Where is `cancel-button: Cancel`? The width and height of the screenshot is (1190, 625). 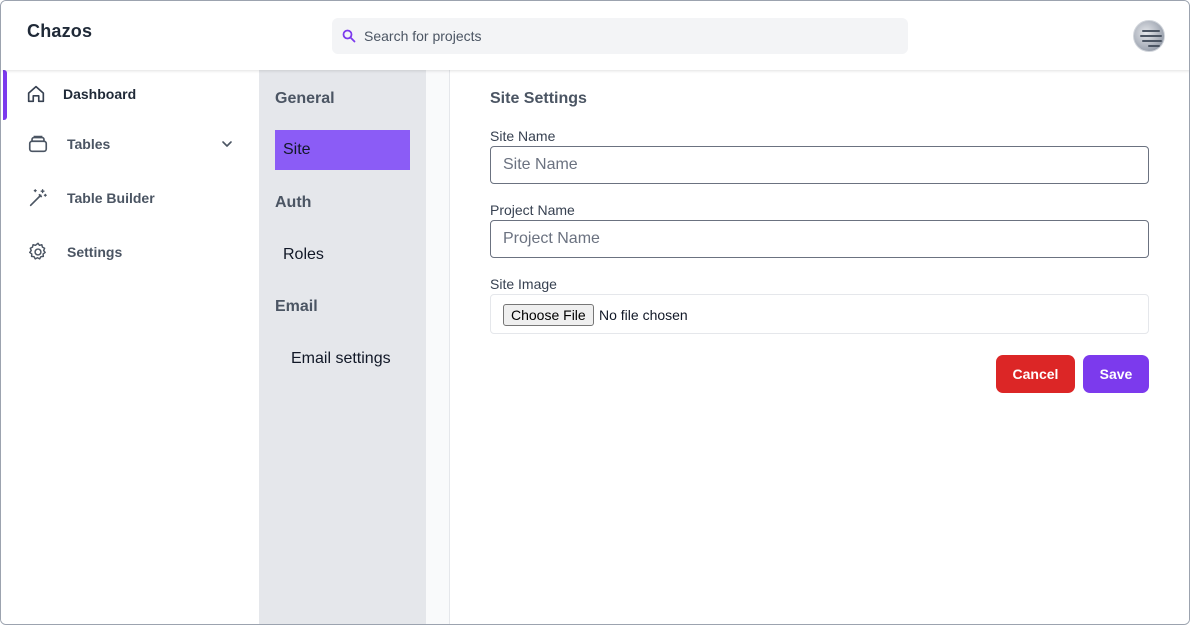 cancel-button: Cancel is located at coordinates (1035, 374).